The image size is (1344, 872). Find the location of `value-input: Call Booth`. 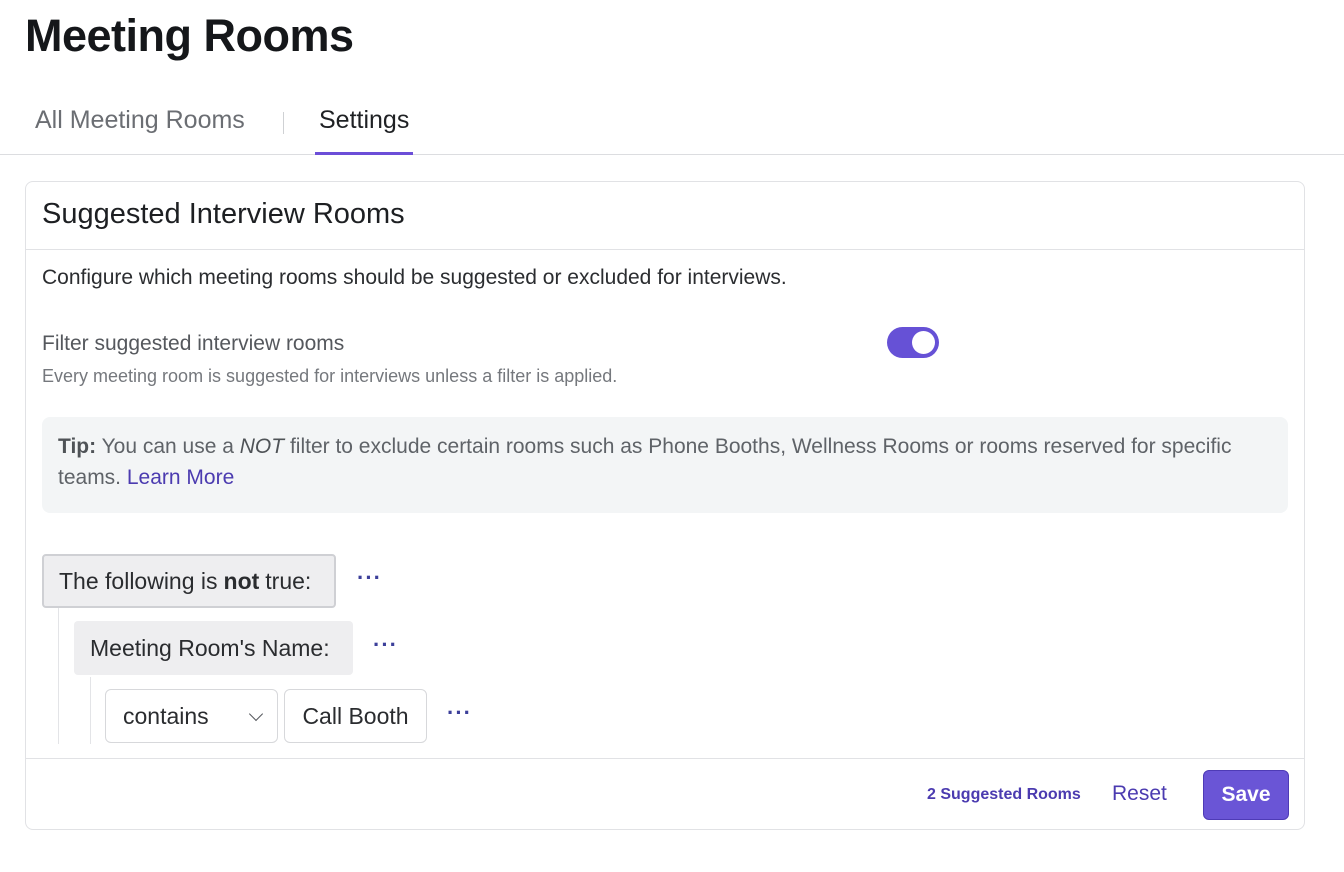

value-input: Call Booth is located at coordinates (355, 716).